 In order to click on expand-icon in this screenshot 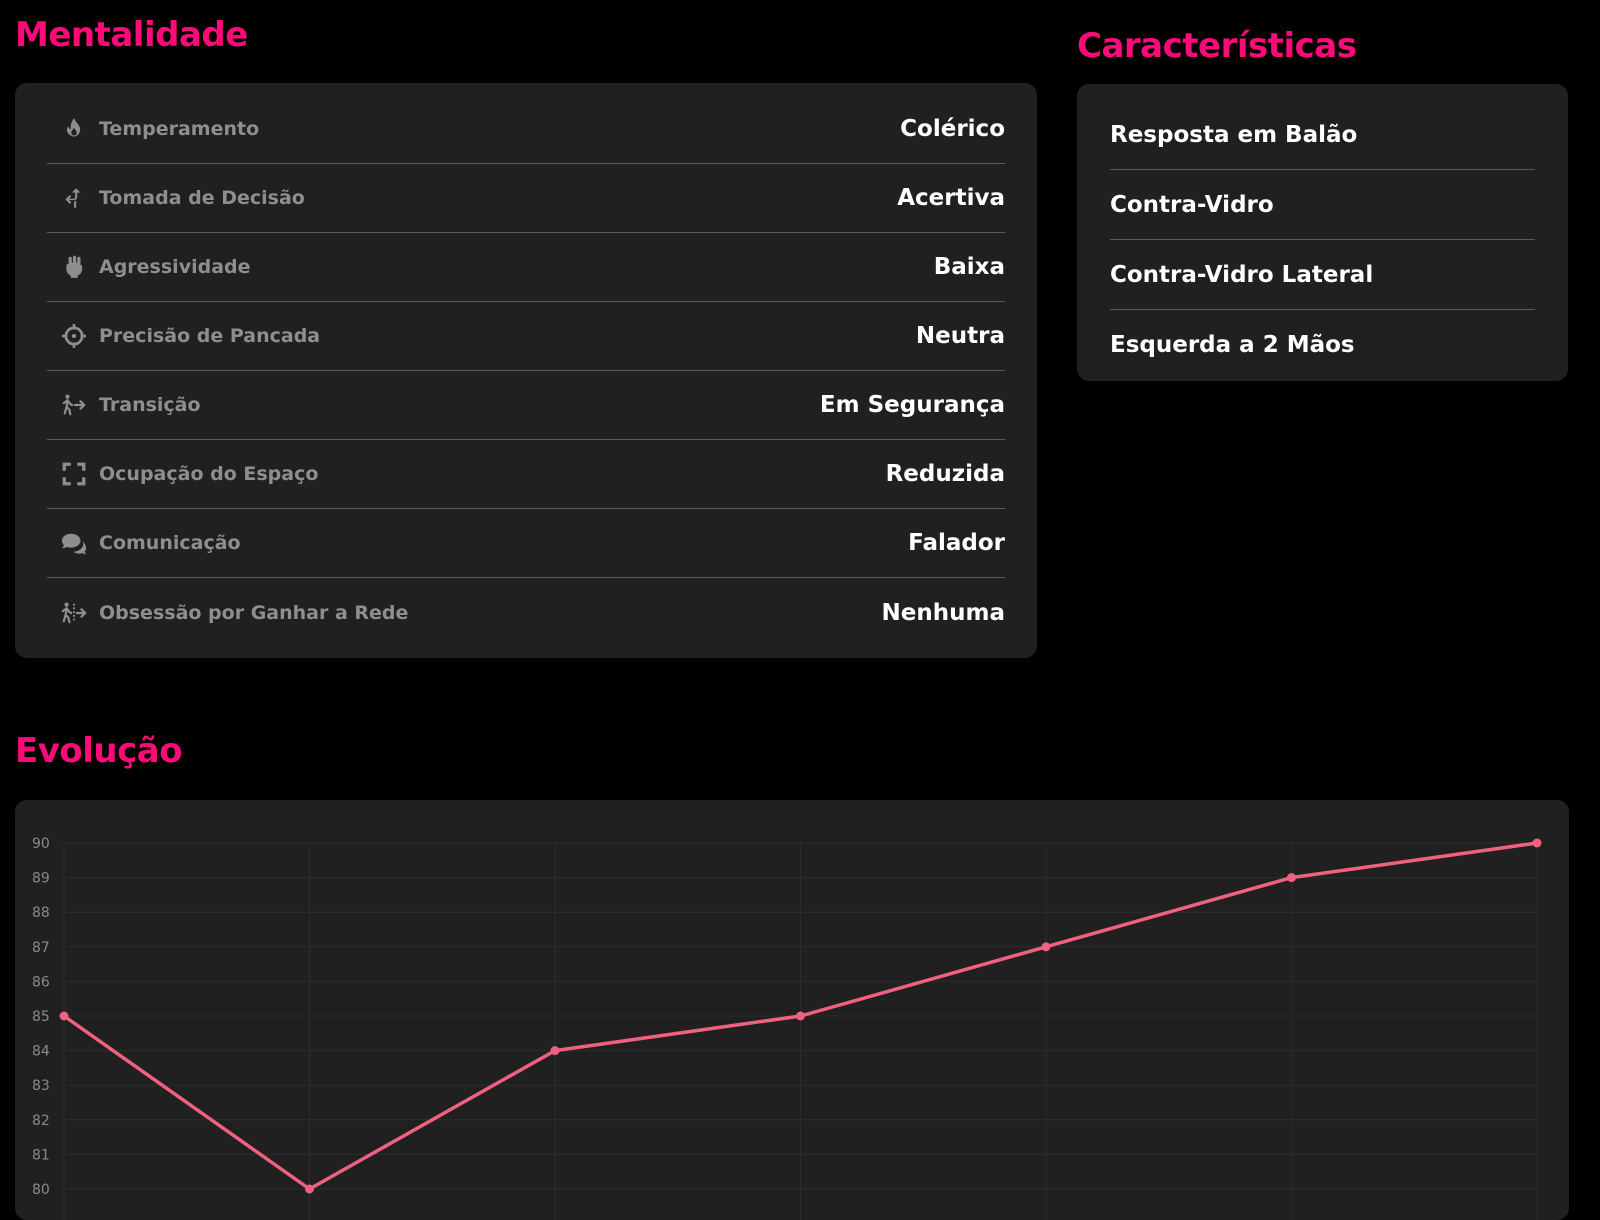, I will do `click(74, 474)`.